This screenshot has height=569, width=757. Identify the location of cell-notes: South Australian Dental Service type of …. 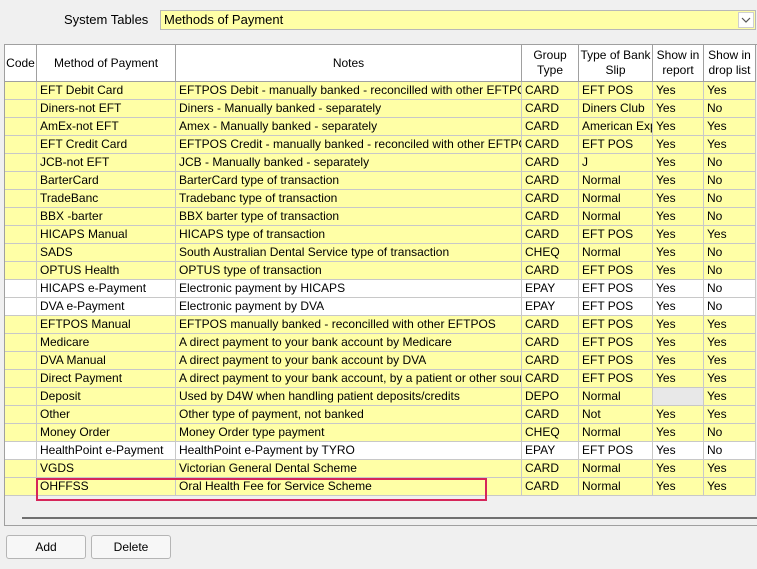
(349, 253).